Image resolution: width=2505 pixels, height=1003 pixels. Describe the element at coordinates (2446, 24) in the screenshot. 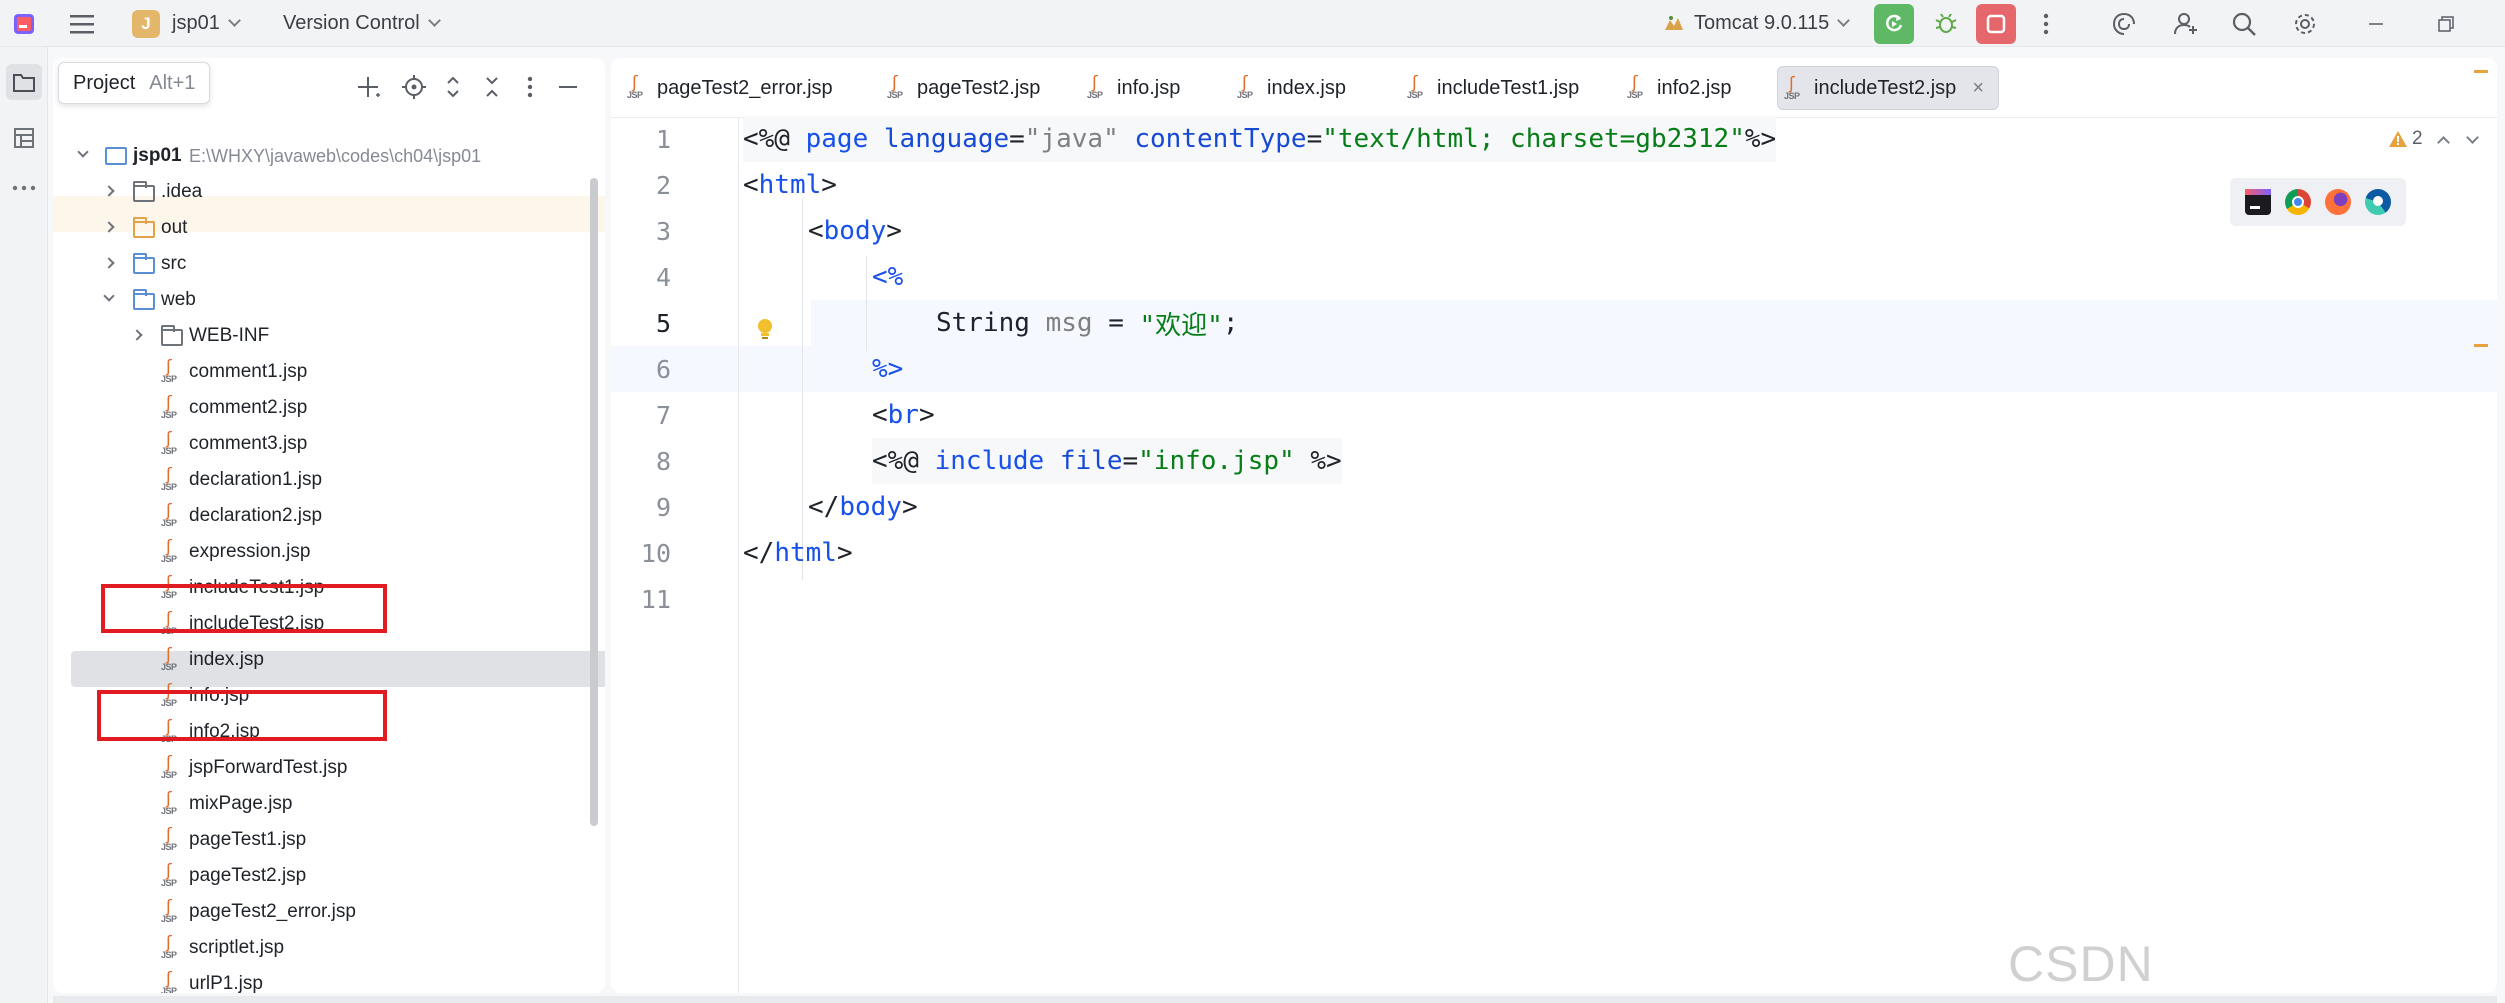

I see `restore-window-button` at that location.